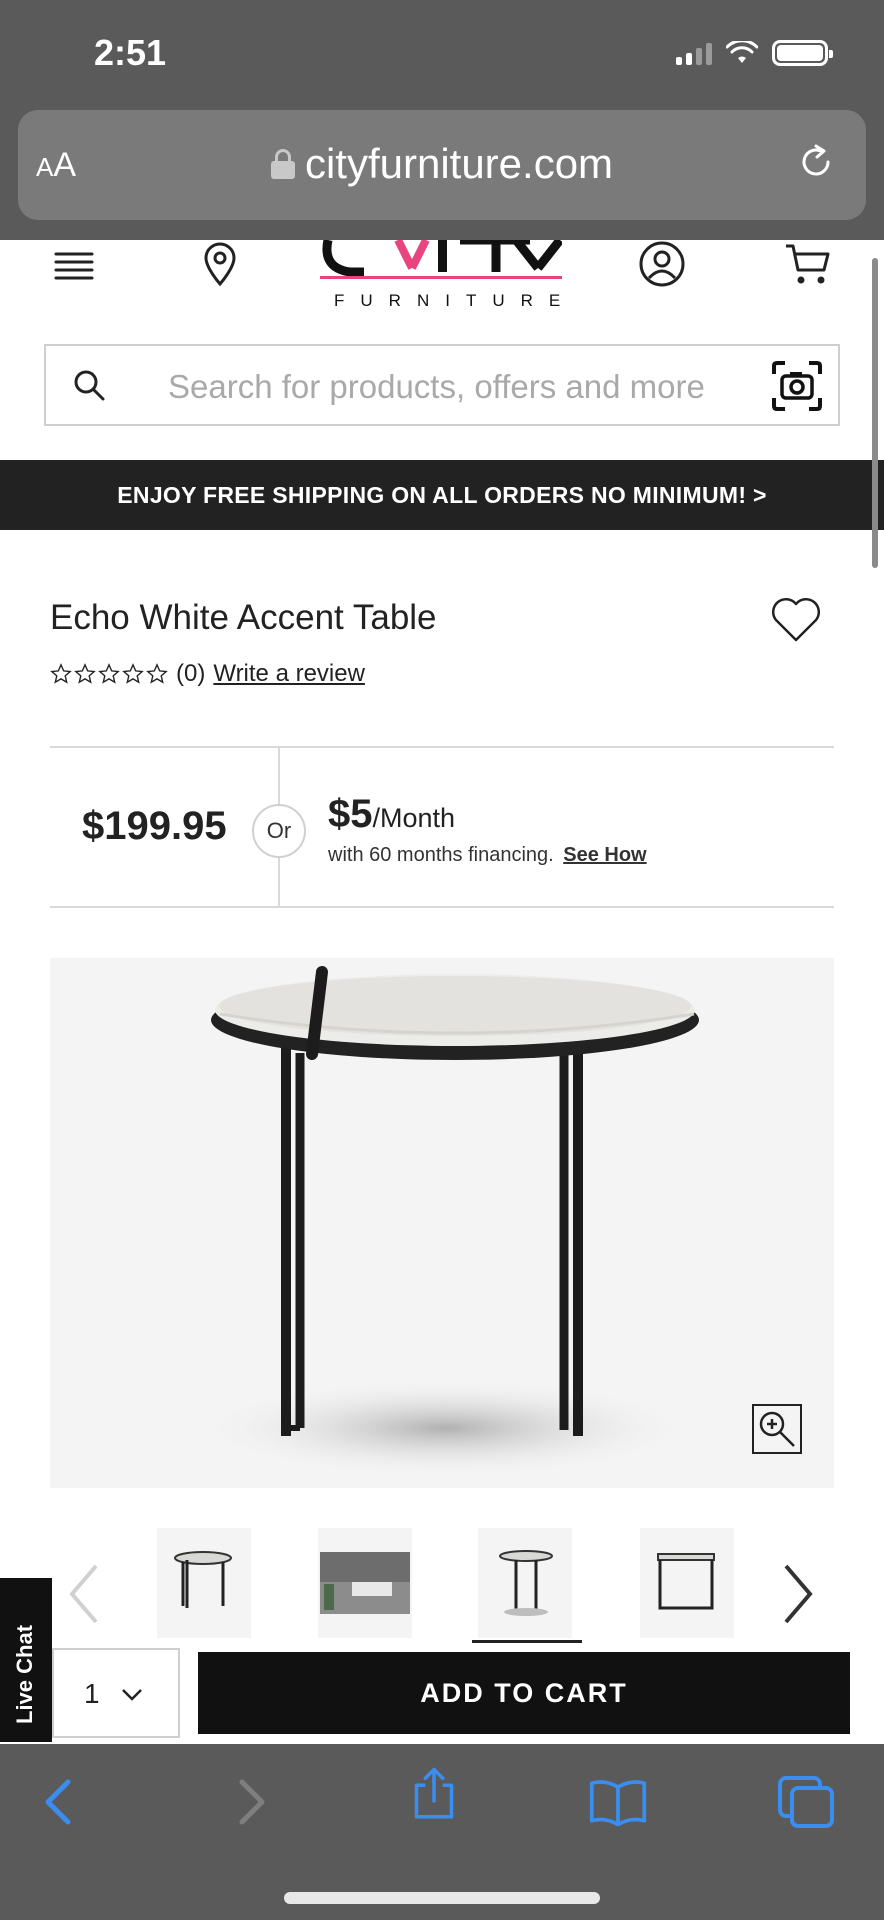  I want to click on monthly-per: /Month, so click(414, 818).